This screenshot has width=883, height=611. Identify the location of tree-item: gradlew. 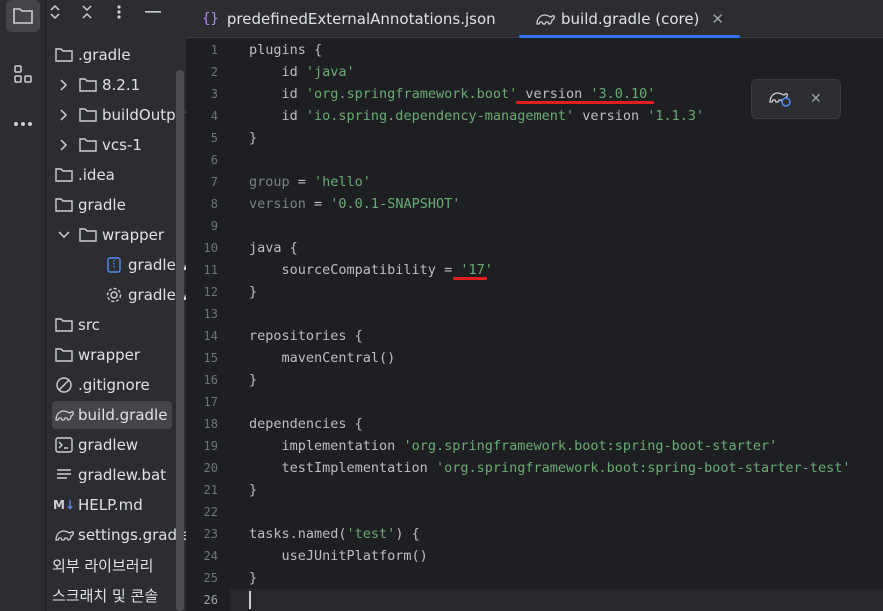
(96, 445).